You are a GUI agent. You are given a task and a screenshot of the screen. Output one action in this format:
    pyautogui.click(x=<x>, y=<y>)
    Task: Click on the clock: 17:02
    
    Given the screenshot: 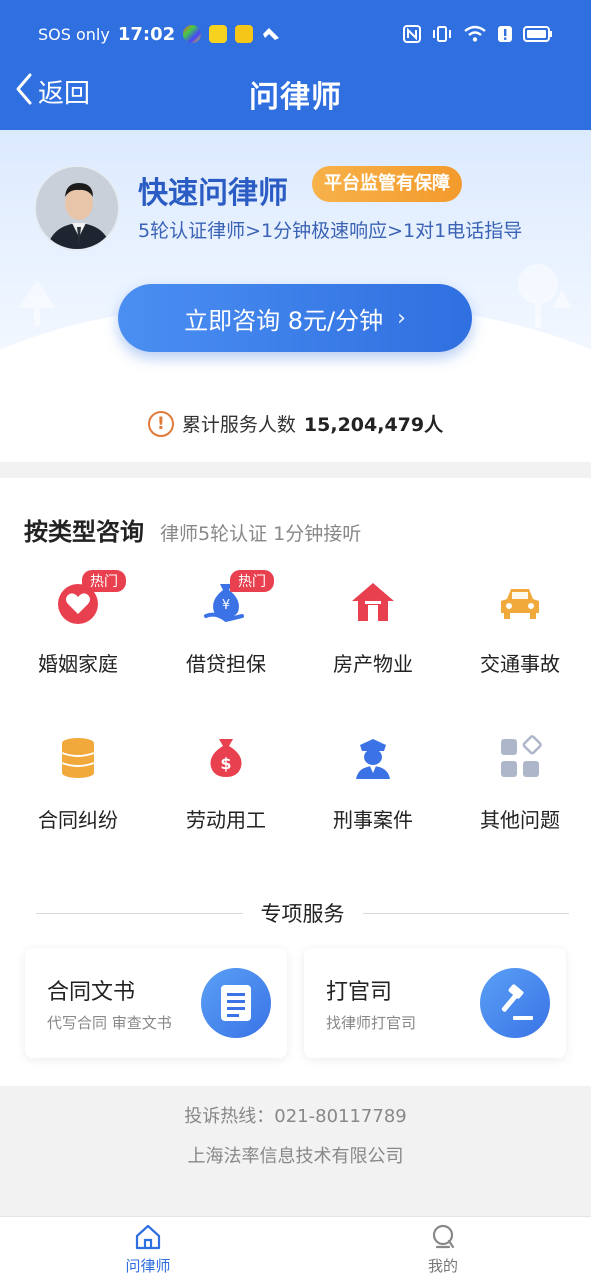 What is the action you would take?
    pyautogui.click(x=146, y=34)
    